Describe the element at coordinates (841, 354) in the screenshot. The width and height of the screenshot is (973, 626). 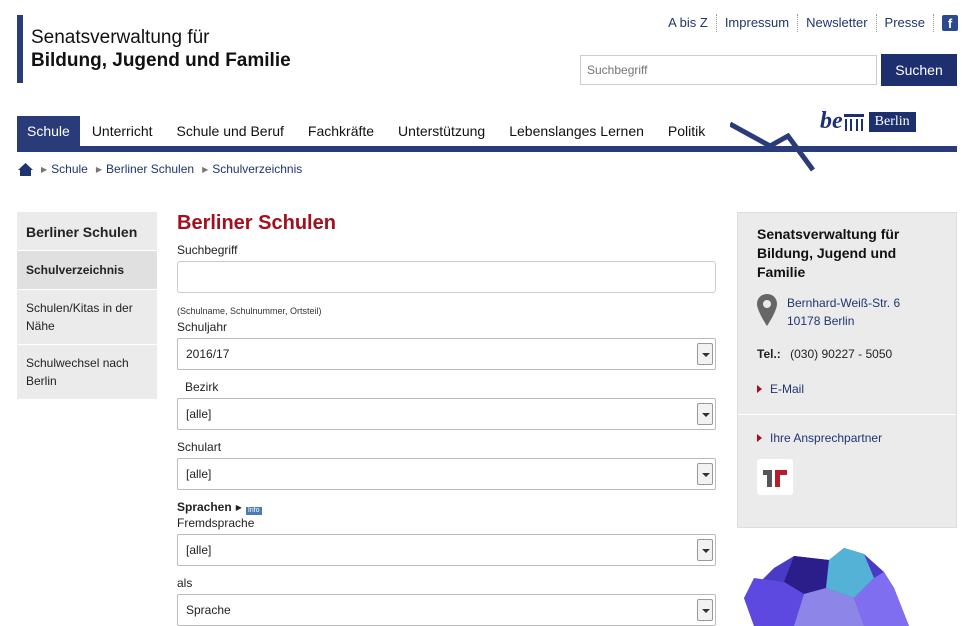
I see `phone-number: (030) 90227 - 5050` at that location.